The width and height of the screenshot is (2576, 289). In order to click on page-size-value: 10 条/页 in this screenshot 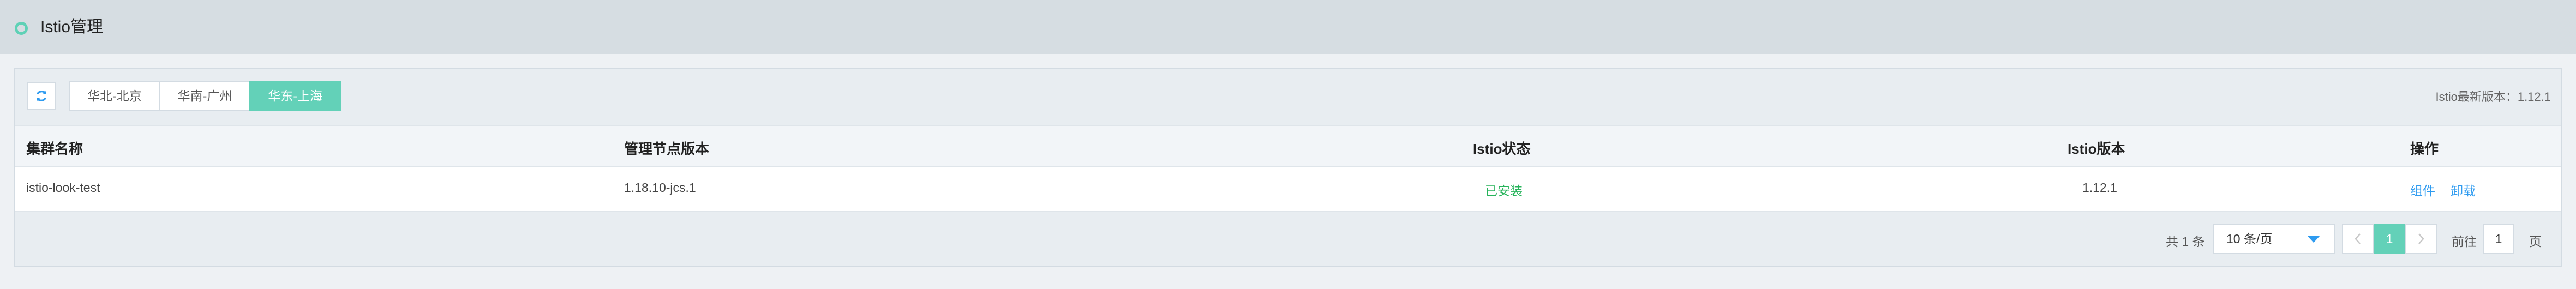, I will do `click(2249, 239)`.